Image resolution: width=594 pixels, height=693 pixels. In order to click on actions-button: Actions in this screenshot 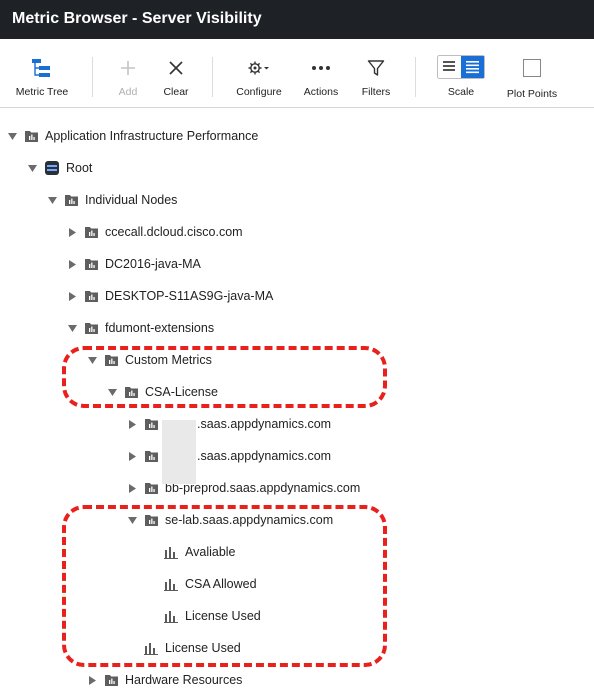, I will do `click(321, 73)`.